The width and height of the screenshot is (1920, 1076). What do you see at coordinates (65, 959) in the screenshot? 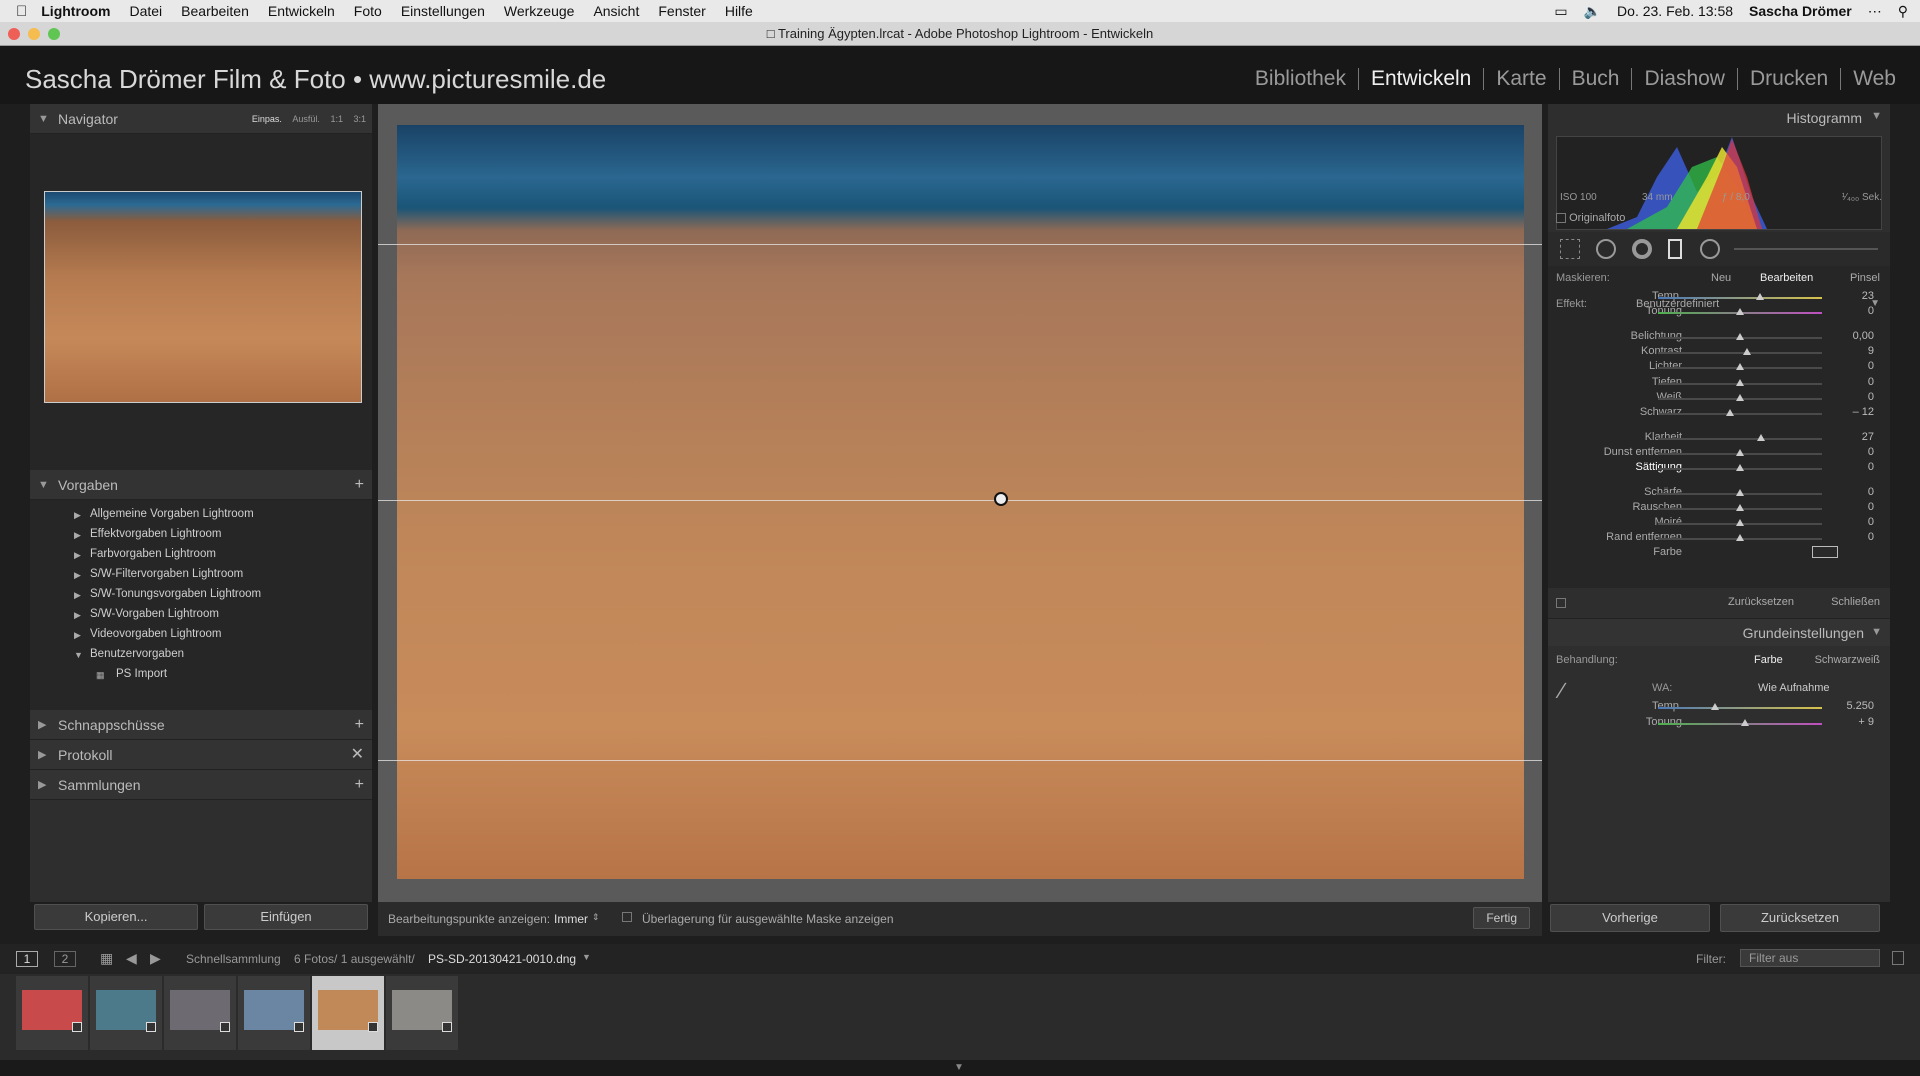
I see `view-2-button: 2` at bounding box center [65, 959].